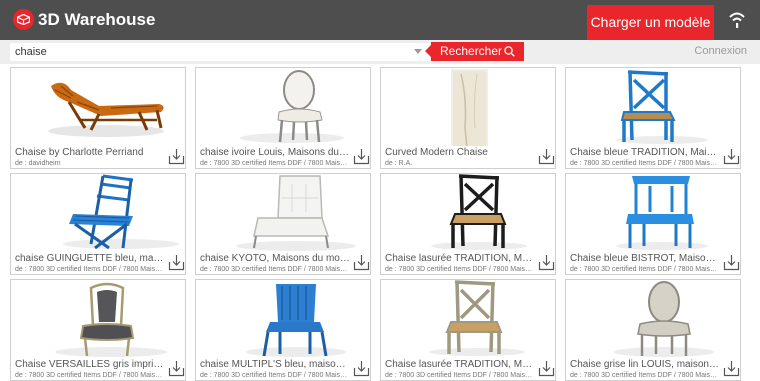 The height and width of the screenshot is (381, 760). Describe the element at coordinates (96, 20) in the screenshot. I see `brand-name: 3D Warehouse` at that location.